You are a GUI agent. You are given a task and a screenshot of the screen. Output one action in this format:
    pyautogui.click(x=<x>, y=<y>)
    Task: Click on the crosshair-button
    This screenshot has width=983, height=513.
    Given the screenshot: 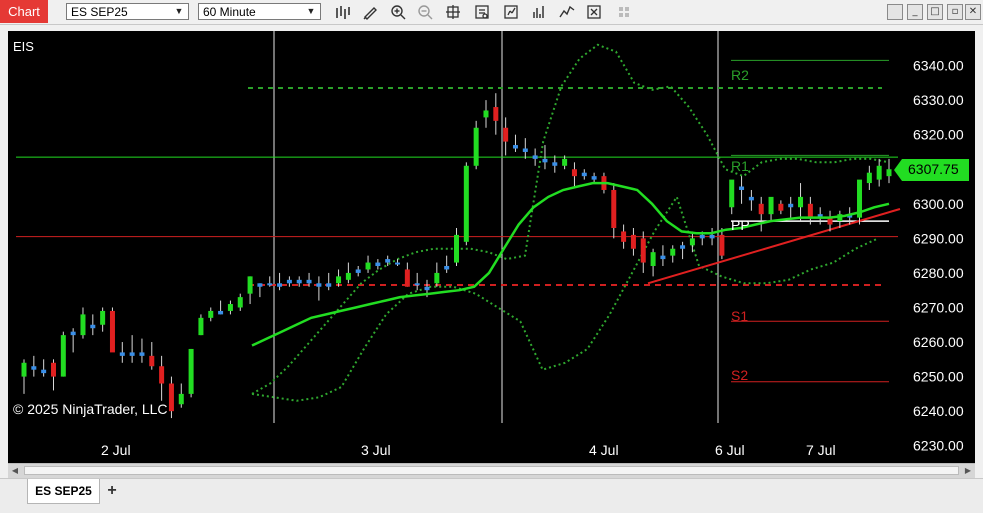 What is the action you would take?
    pyautogui.click(x=453, y=12)
    